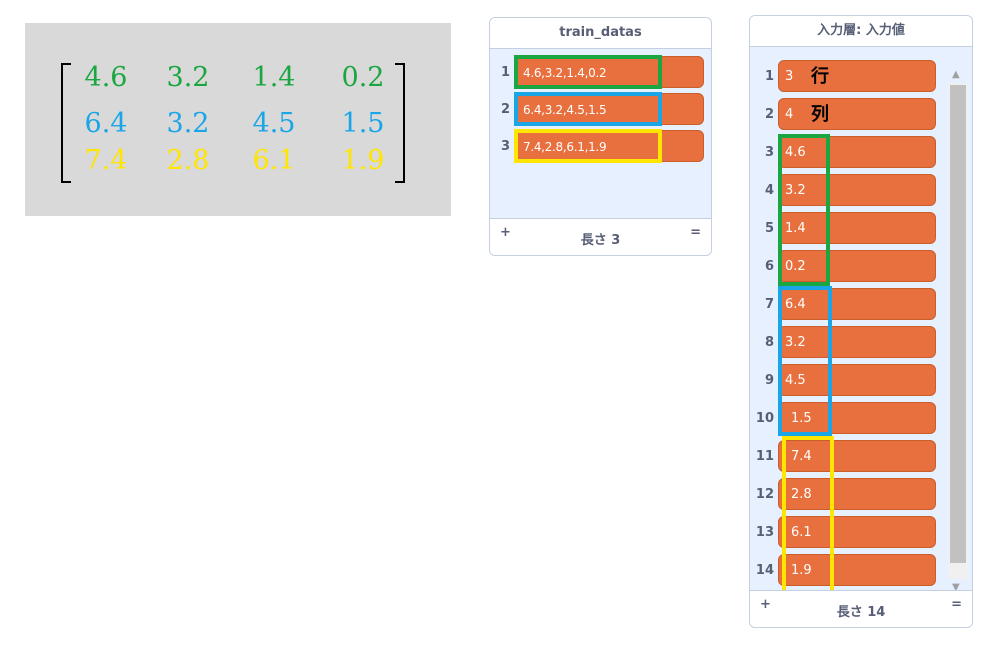 This screenshot has height=651, width=998. Describe the element at coordinates (769, 190) in the screenshot. I see `list-item-index: 4` at that location.